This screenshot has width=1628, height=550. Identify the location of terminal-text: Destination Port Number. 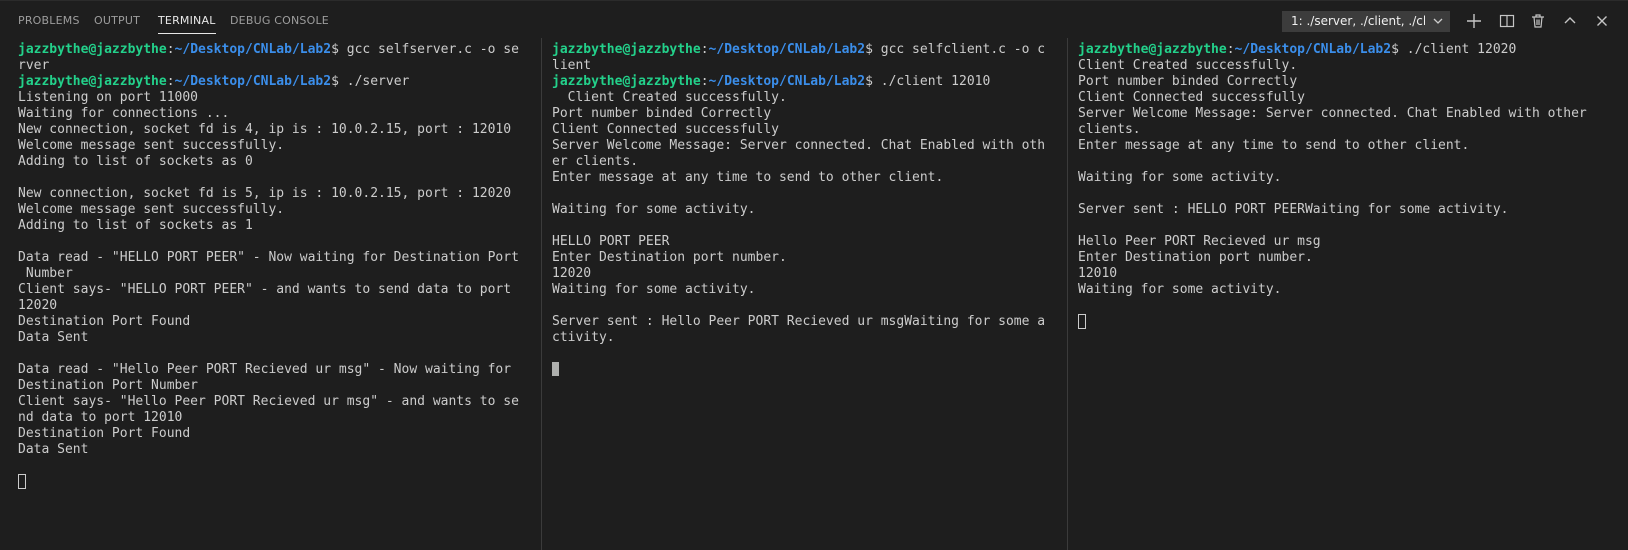
(108, 385).